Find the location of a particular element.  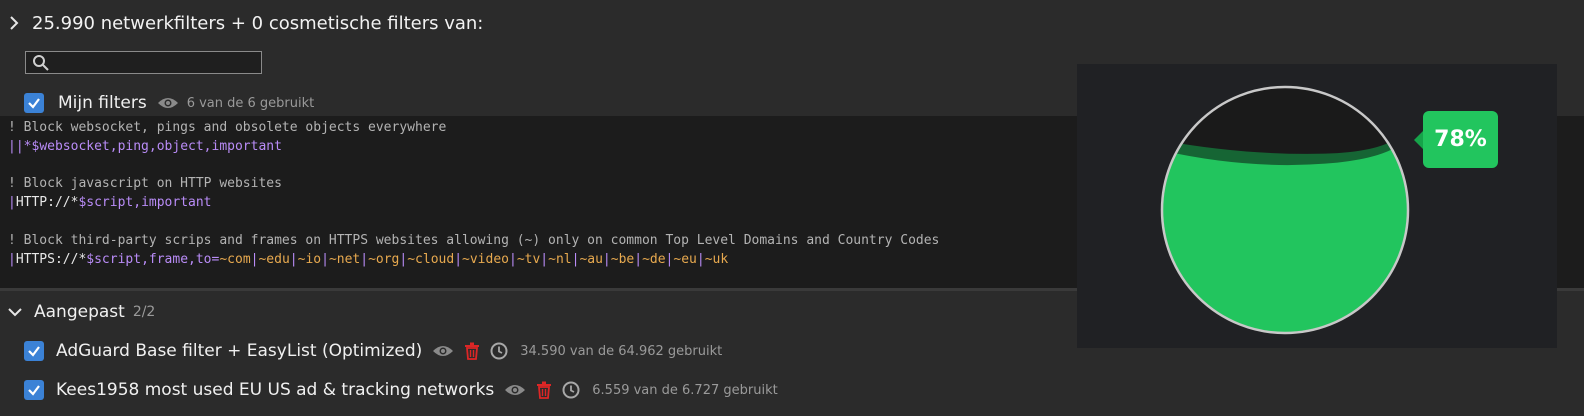

editor-comment: ! Block javascript on HTTP websites is located at coordinates (145, 183).